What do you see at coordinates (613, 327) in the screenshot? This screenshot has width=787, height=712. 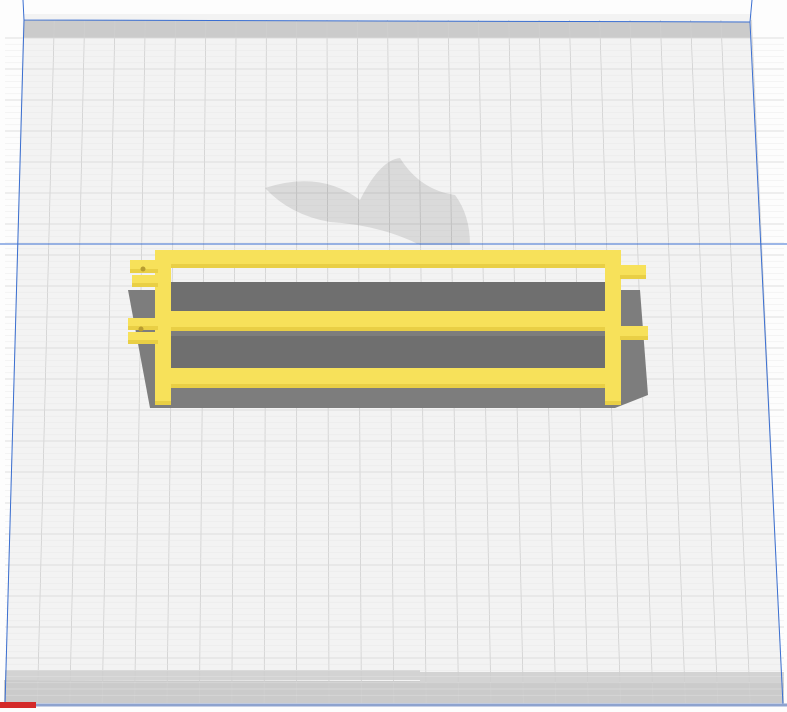 I see `frame-right-post` at bounding box center [613, 327].